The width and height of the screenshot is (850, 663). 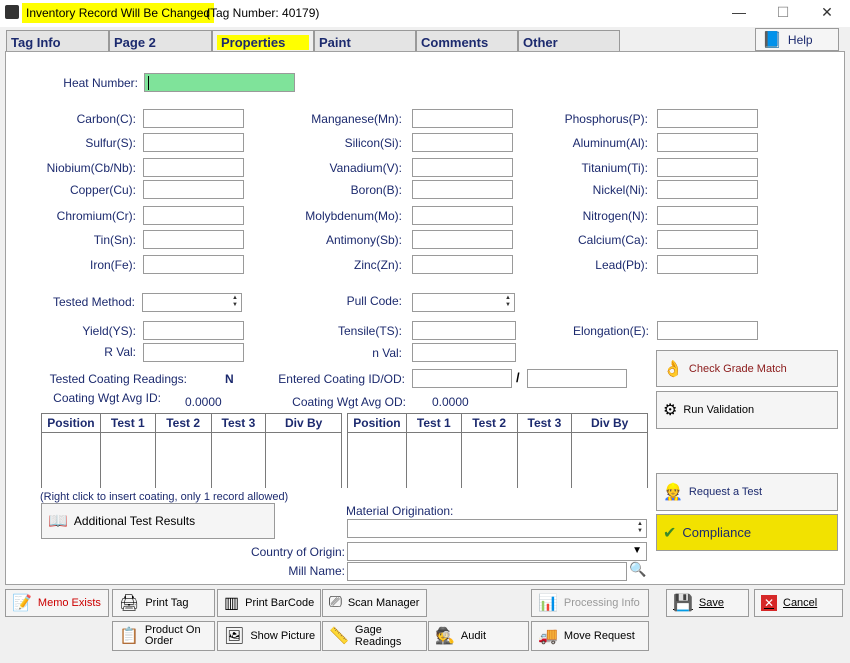 What do you see at coordinates (548, 603) in the screenshot?
I see `bar-chart-icon: 📊` at bounding box center [548, 603].